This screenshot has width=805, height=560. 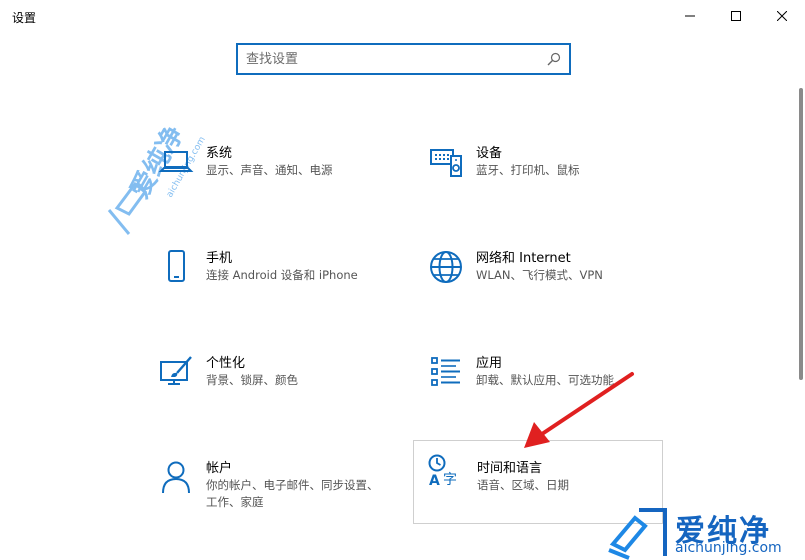 What do you see at coordinates (391, 59) in the screenshot?
I see `search-input` at bounding box center [391, 59].